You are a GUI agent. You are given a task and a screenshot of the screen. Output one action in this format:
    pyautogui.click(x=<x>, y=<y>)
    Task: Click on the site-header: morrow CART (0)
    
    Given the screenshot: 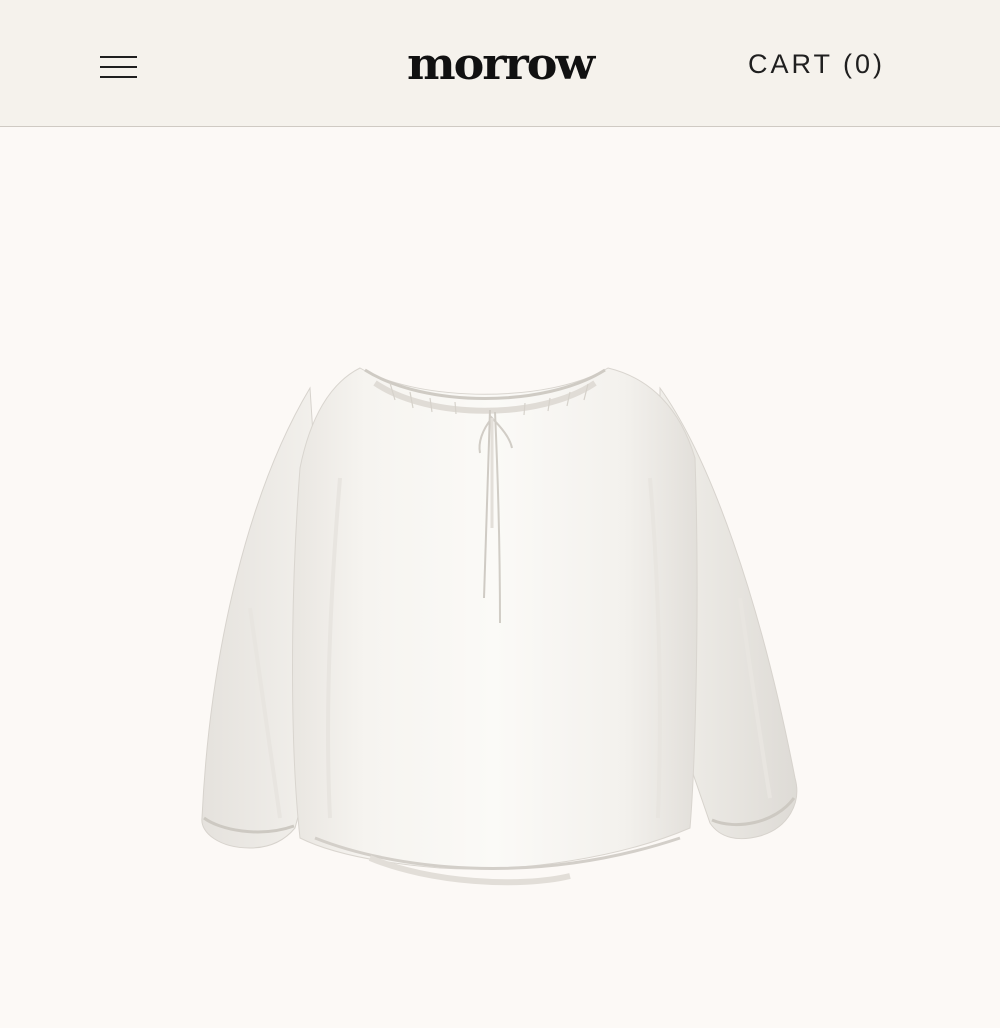 What is the action you would take?
    pyautogui.click(x=500, y=63)
    